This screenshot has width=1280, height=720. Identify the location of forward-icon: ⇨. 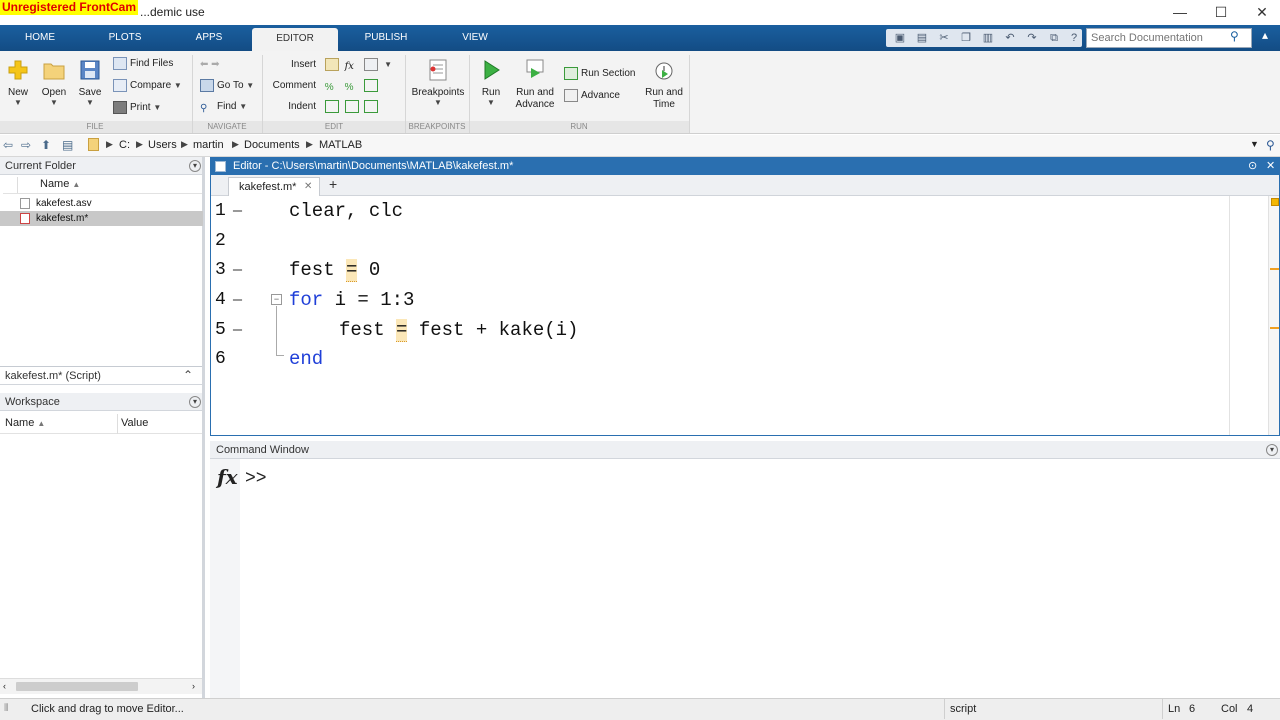
(26, 145).